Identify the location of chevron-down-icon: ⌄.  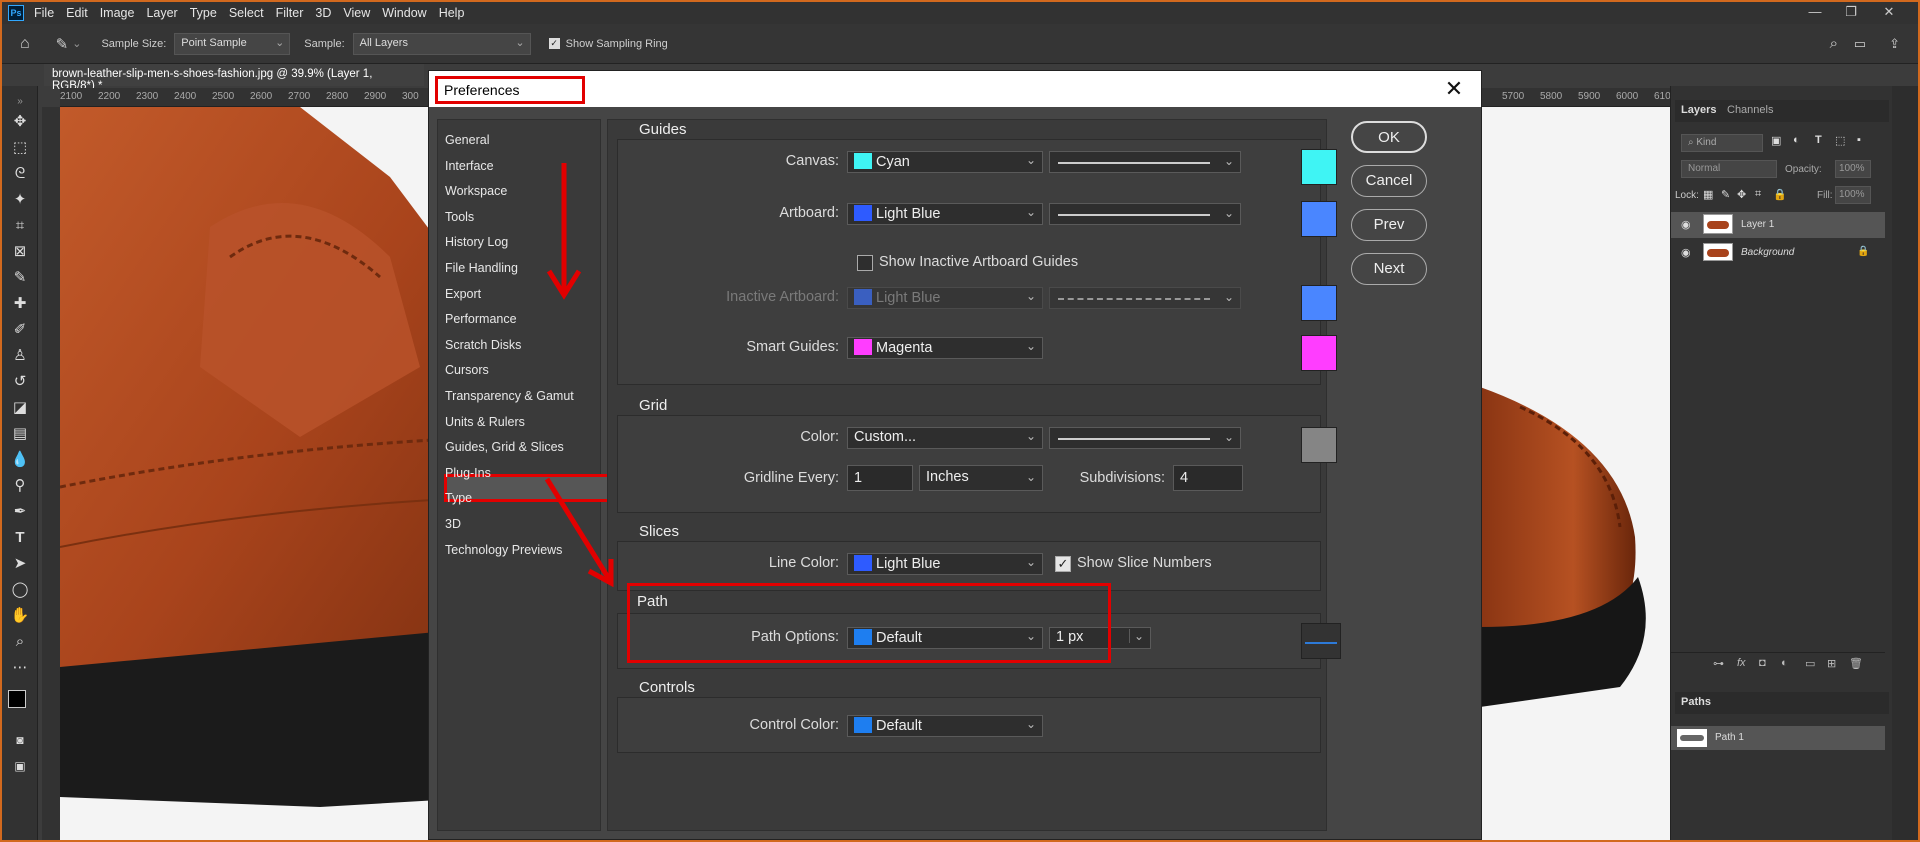
(76, 43).